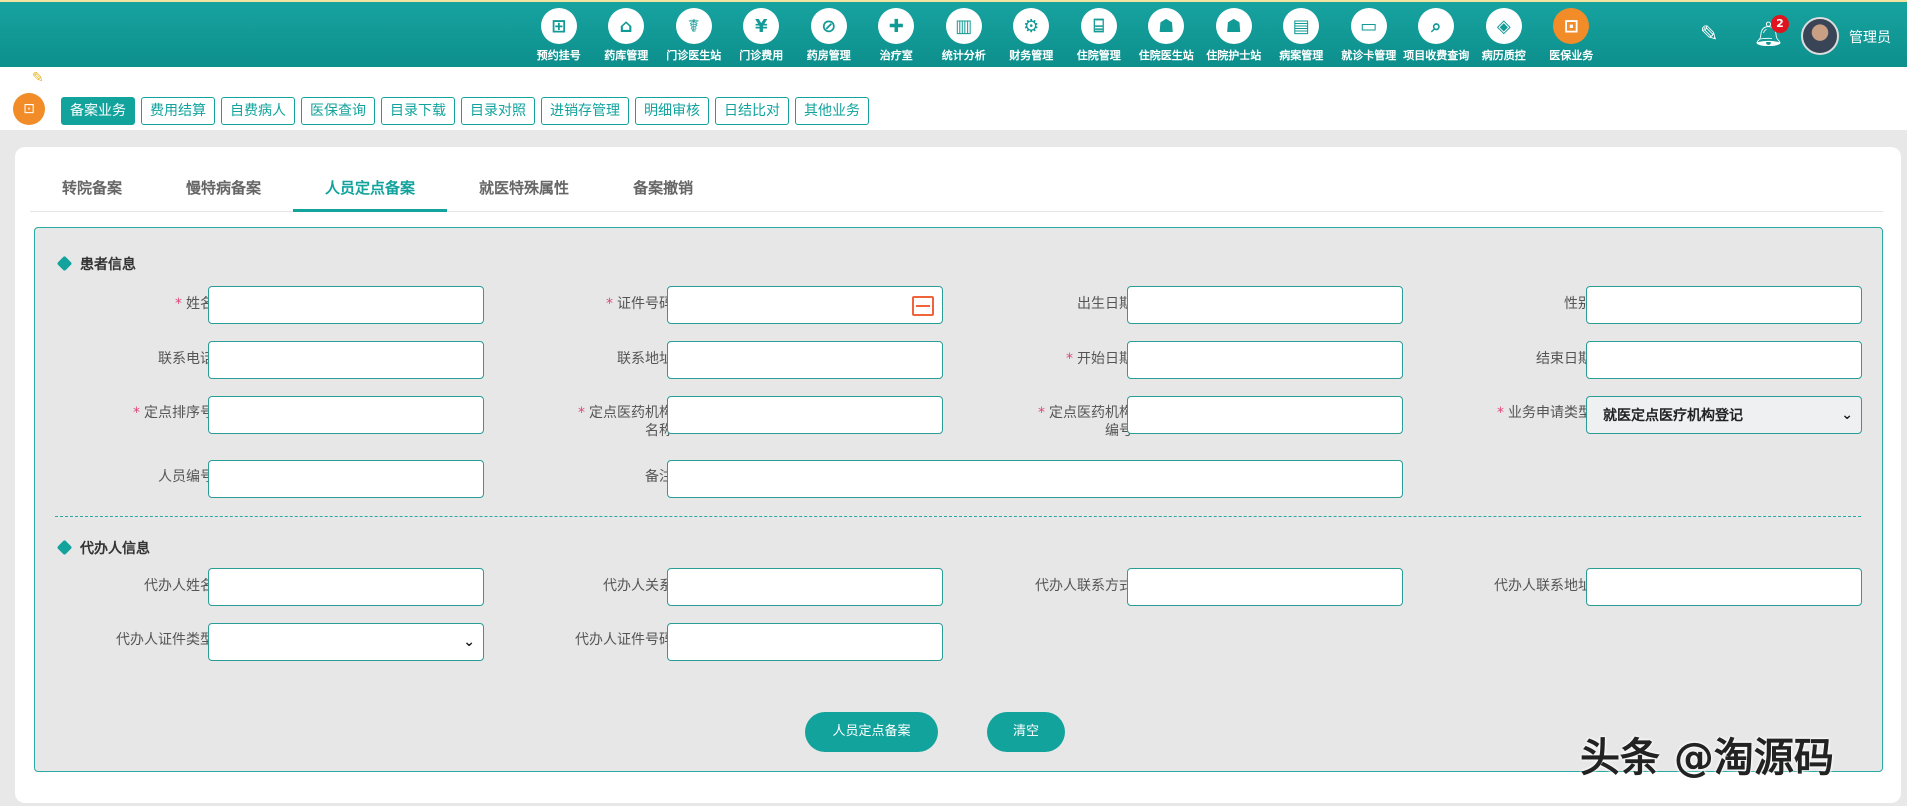 This screenshot has height=806, width=1907. I want to click on outpatient-fee-icon: ¥, so click(761, 26).